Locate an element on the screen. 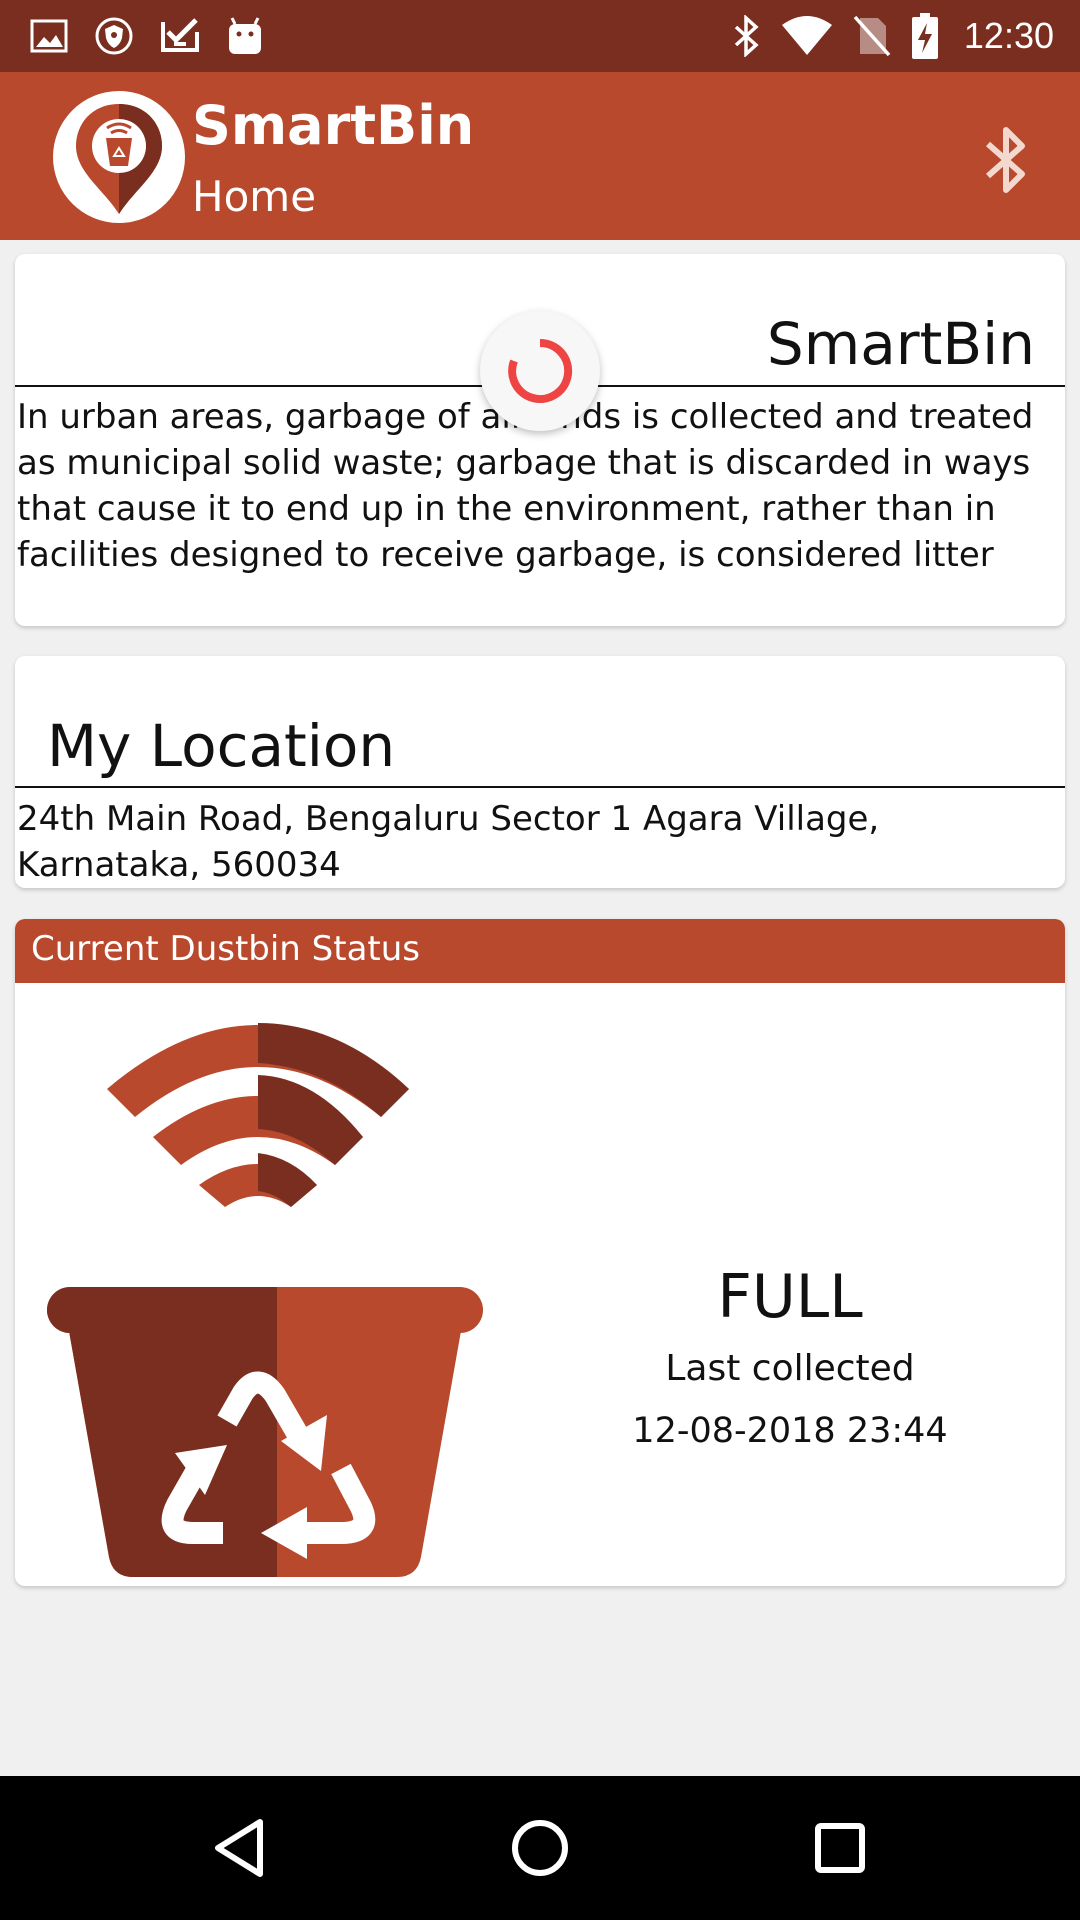 The image size is (1080, 1920). smartbin-location-pin-icon is located at coordinates (119, 157).